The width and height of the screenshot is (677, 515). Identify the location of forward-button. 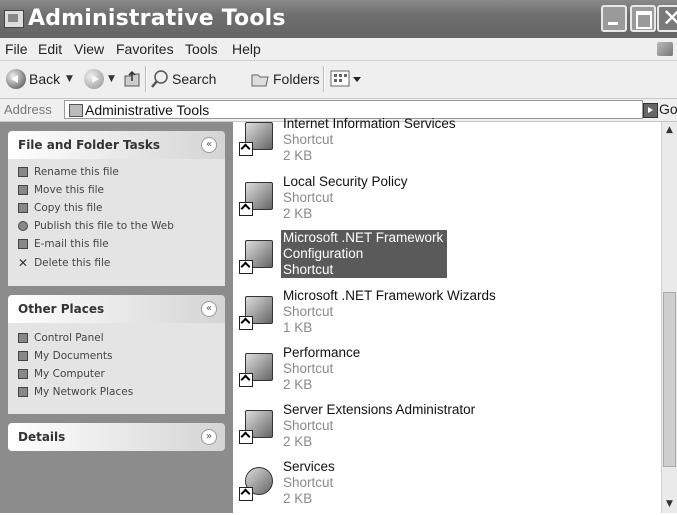
(94, 79).